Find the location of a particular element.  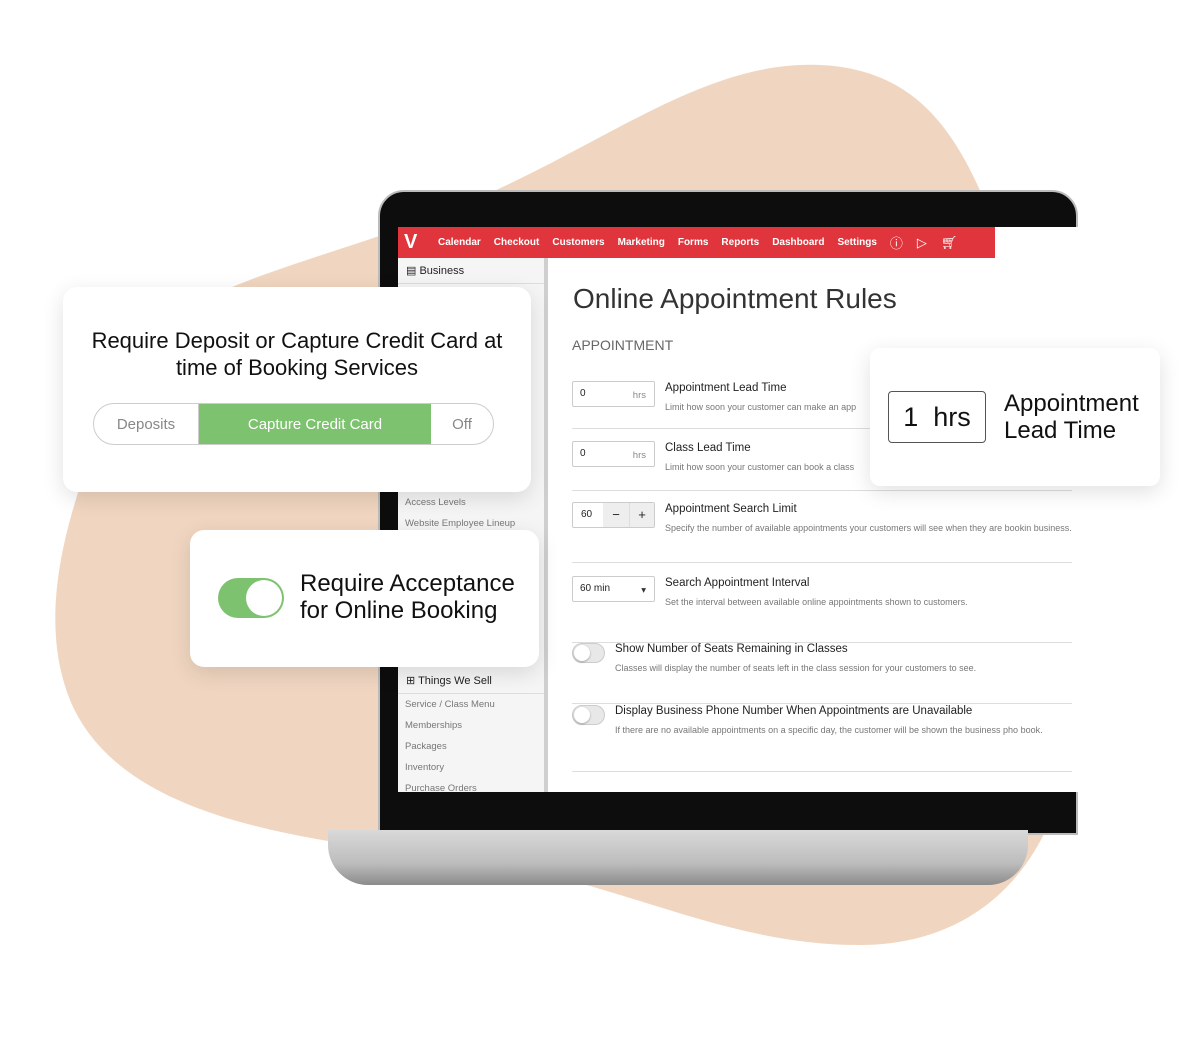

nav-checkout: Checkout is located at coordinates (517, 242).